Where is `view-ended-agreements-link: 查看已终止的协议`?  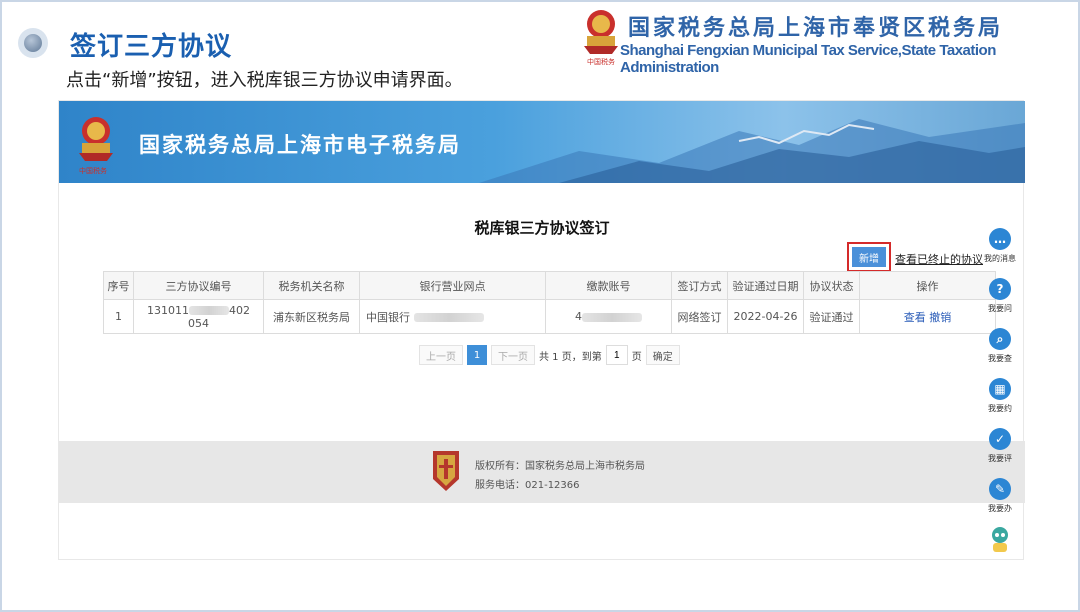
view-ended-agreements-link: 查看已终止的协议 is located at coordinates (939, 259).